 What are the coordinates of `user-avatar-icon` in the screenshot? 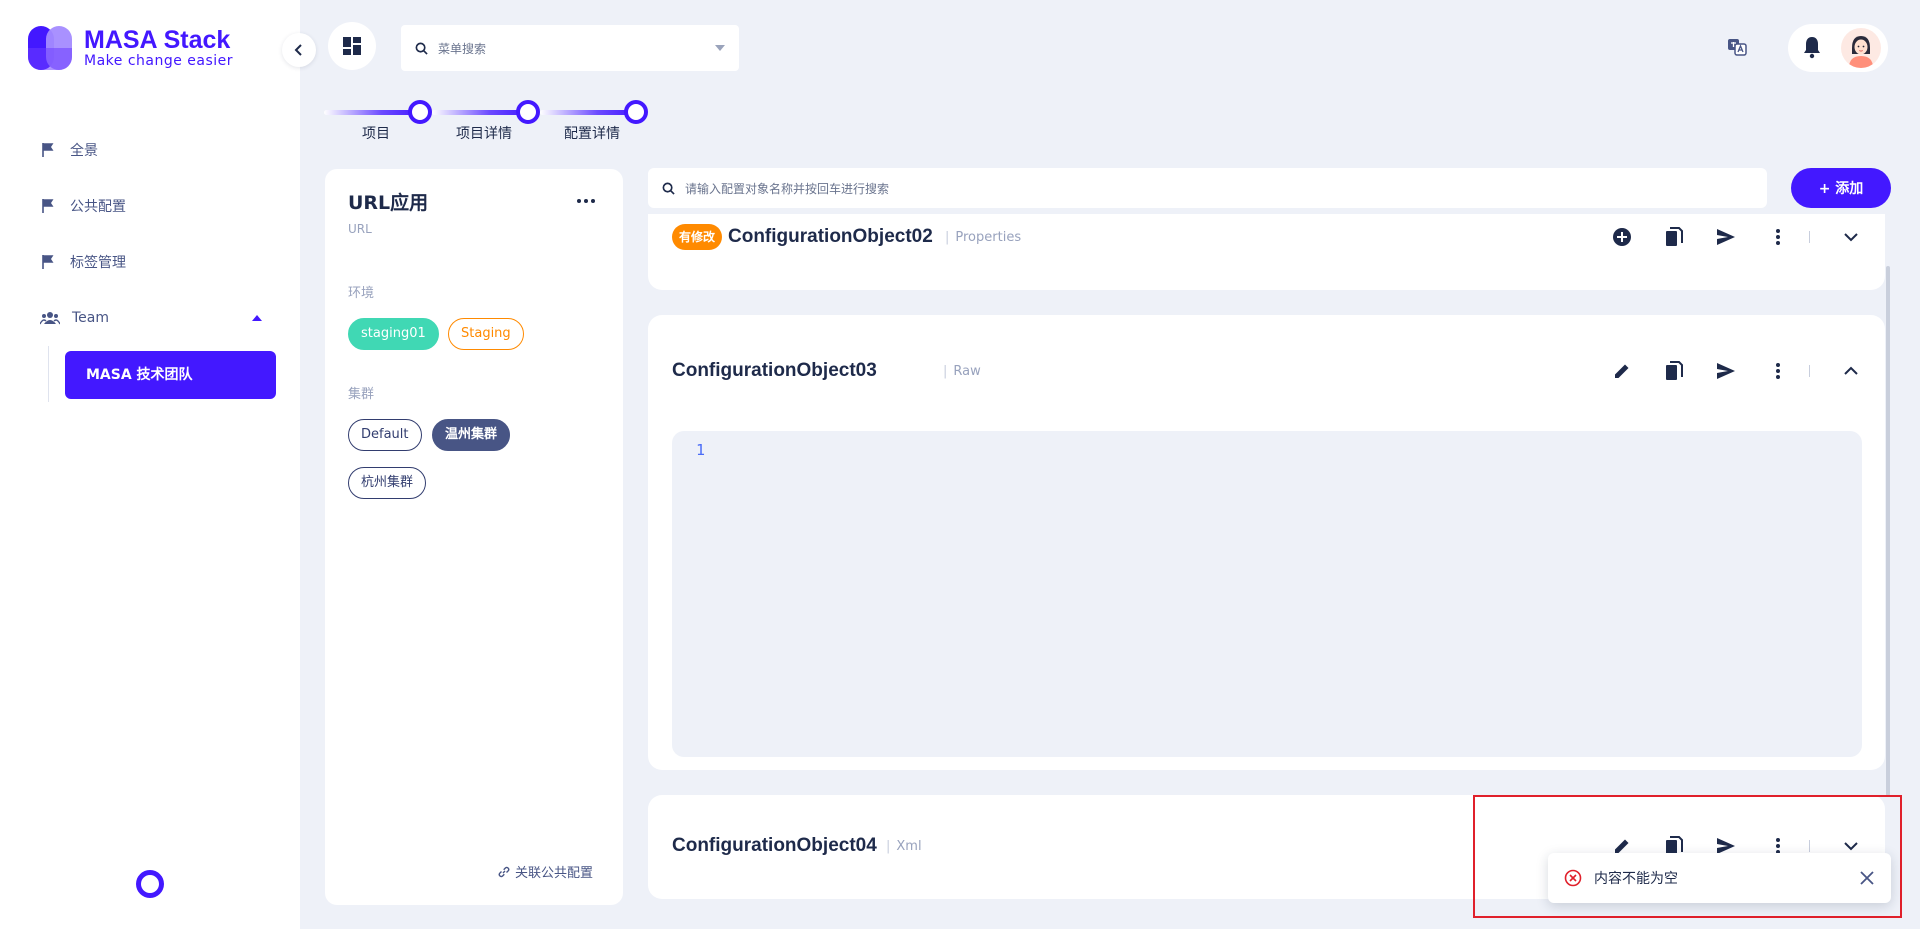 It's located at (1861, 52).